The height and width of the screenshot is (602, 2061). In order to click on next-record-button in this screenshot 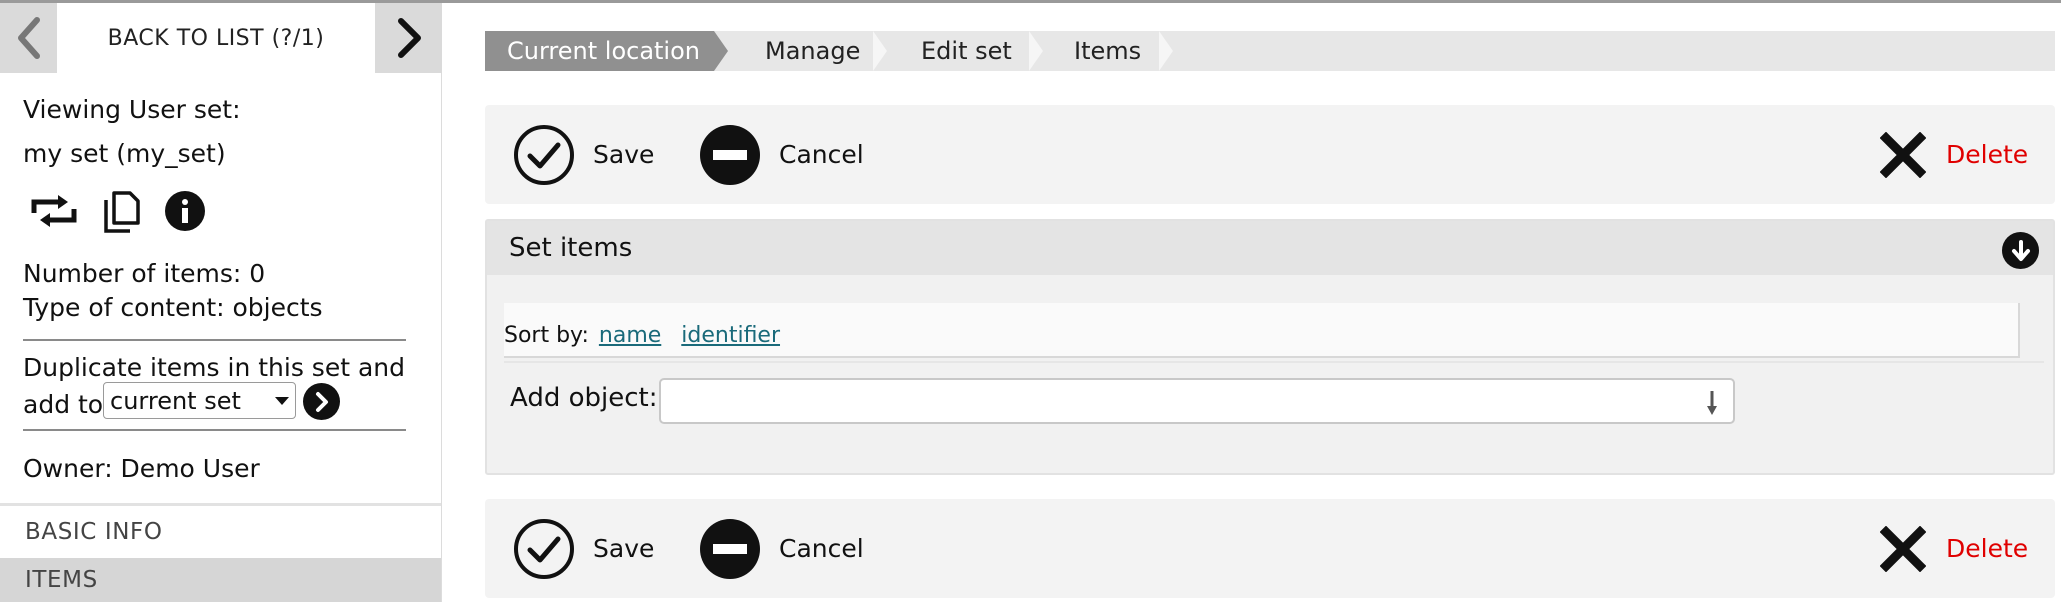, I will do `click(408, 38)`.